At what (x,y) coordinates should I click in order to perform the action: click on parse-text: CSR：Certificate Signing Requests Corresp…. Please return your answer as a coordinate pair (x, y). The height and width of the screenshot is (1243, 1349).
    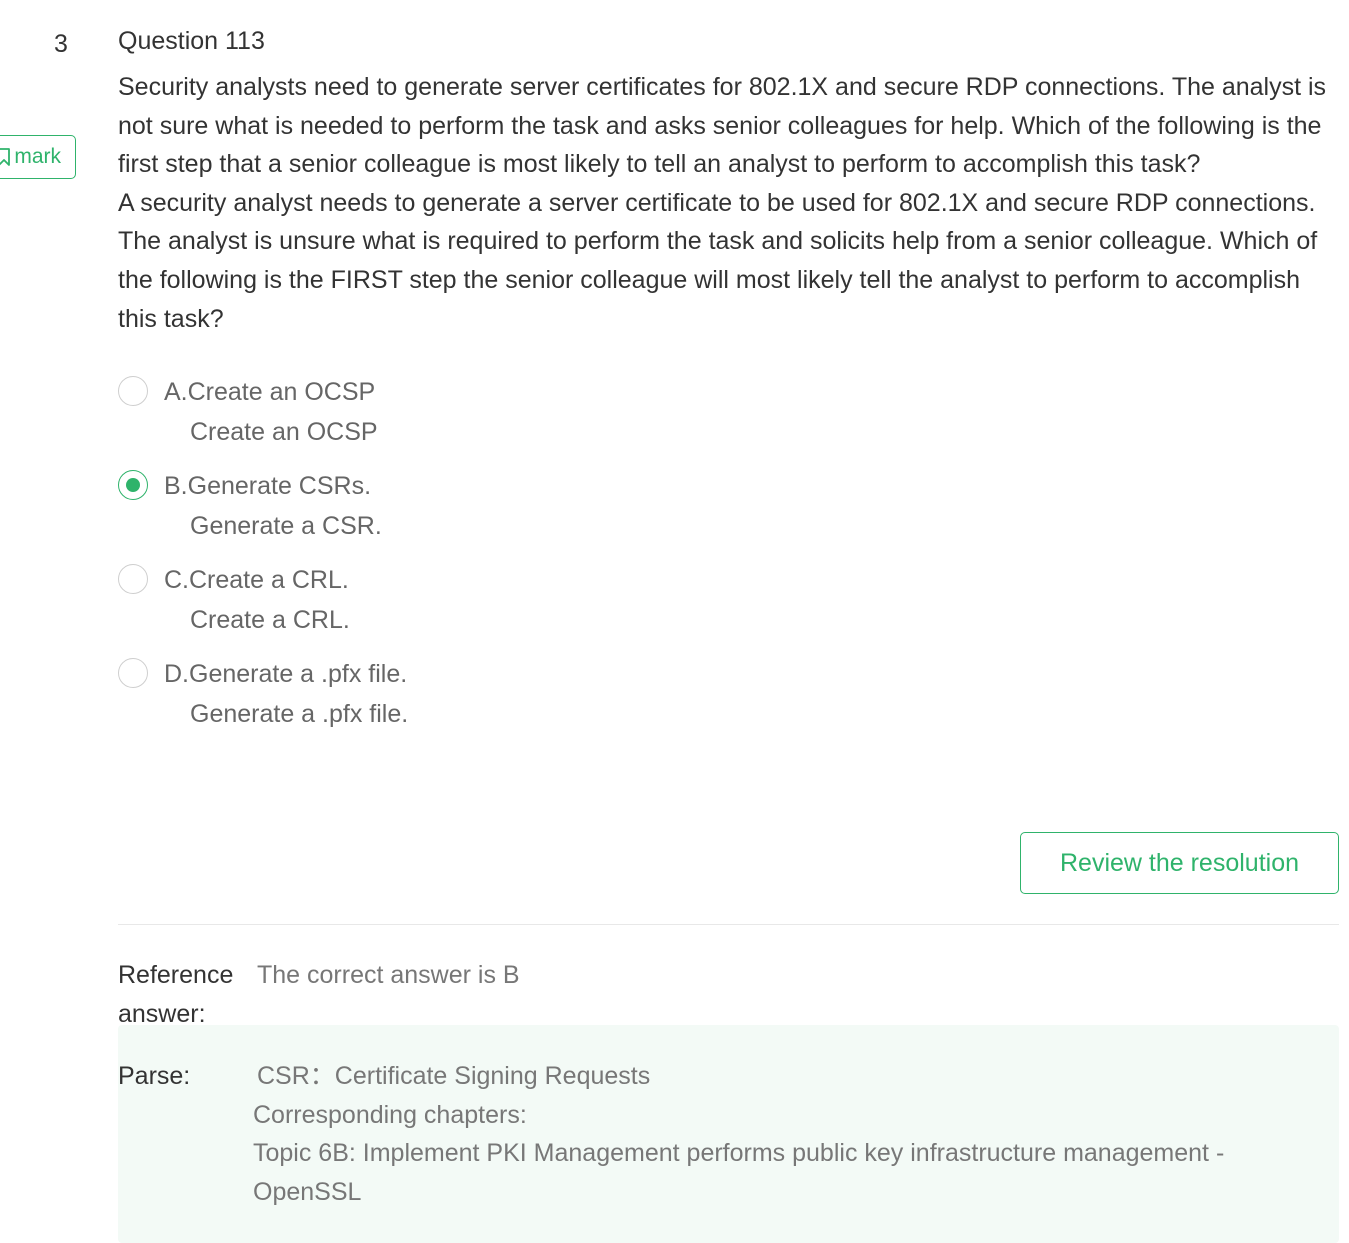
    Looking at the image, I should click on (783, 1134).